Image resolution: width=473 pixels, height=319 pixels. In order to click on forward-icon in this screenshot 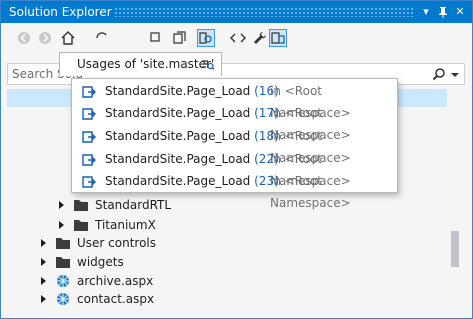, I will do `click(45, 38)`.